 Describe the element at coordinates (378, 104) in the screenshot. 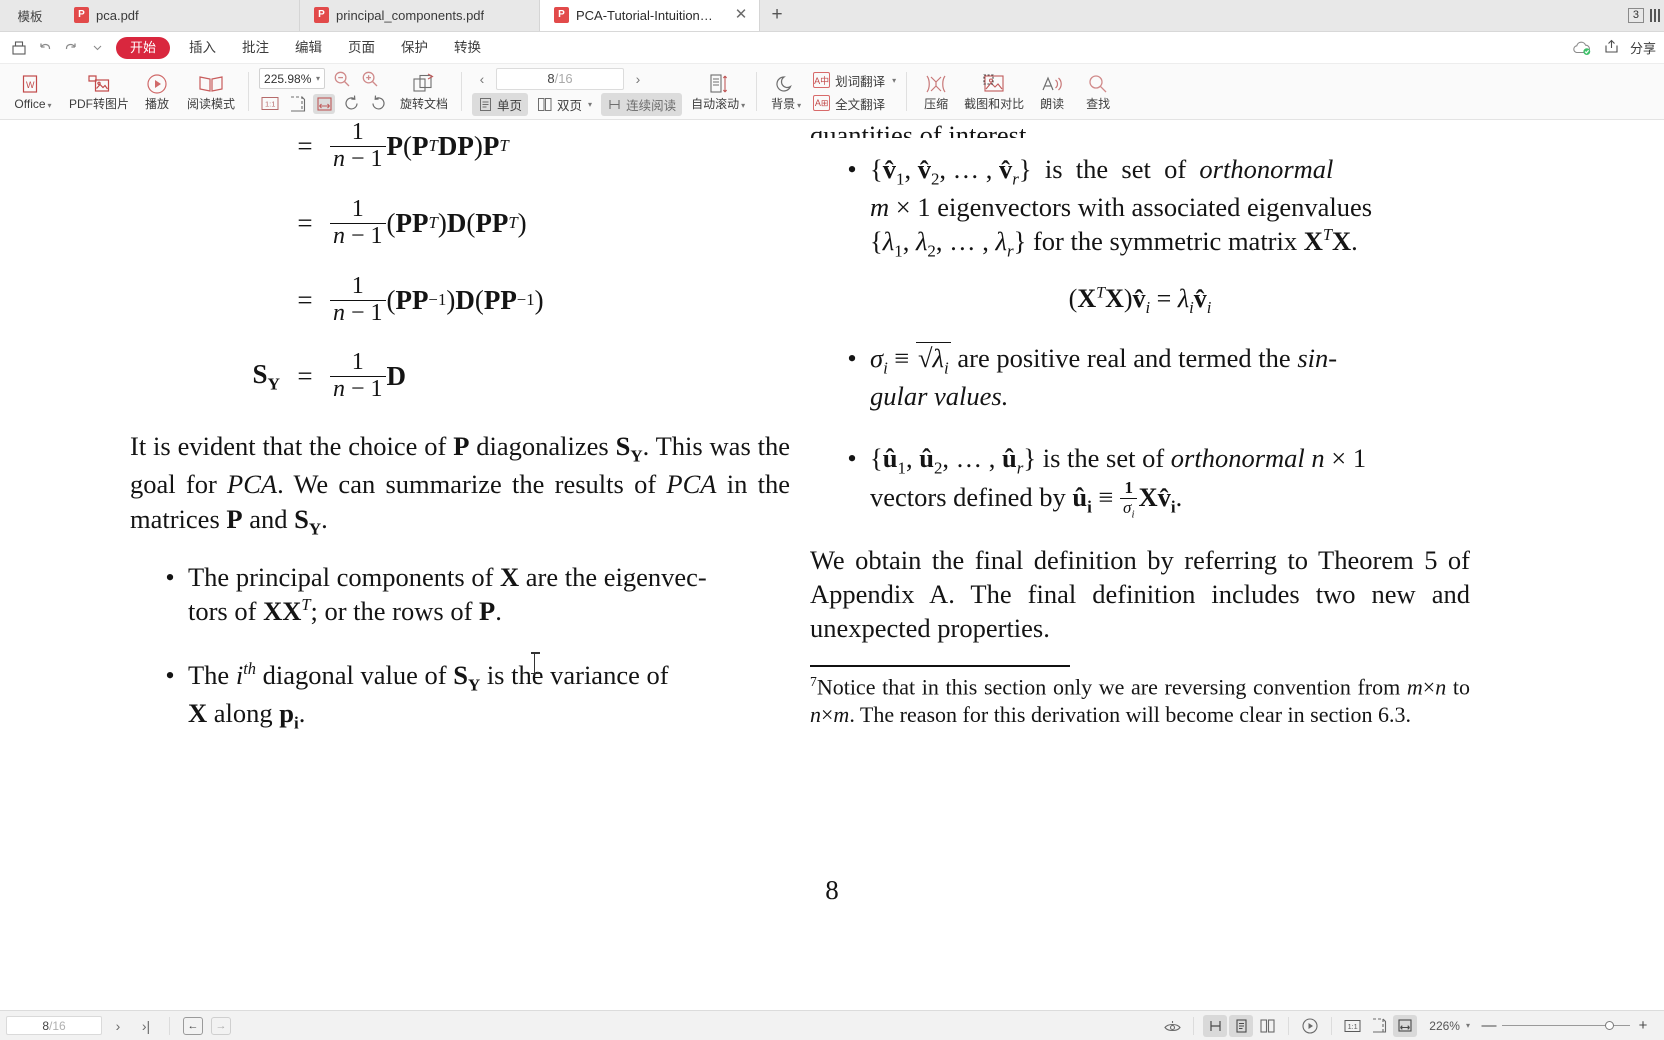

I see `rotate-counterclockwise-icon` at that location.